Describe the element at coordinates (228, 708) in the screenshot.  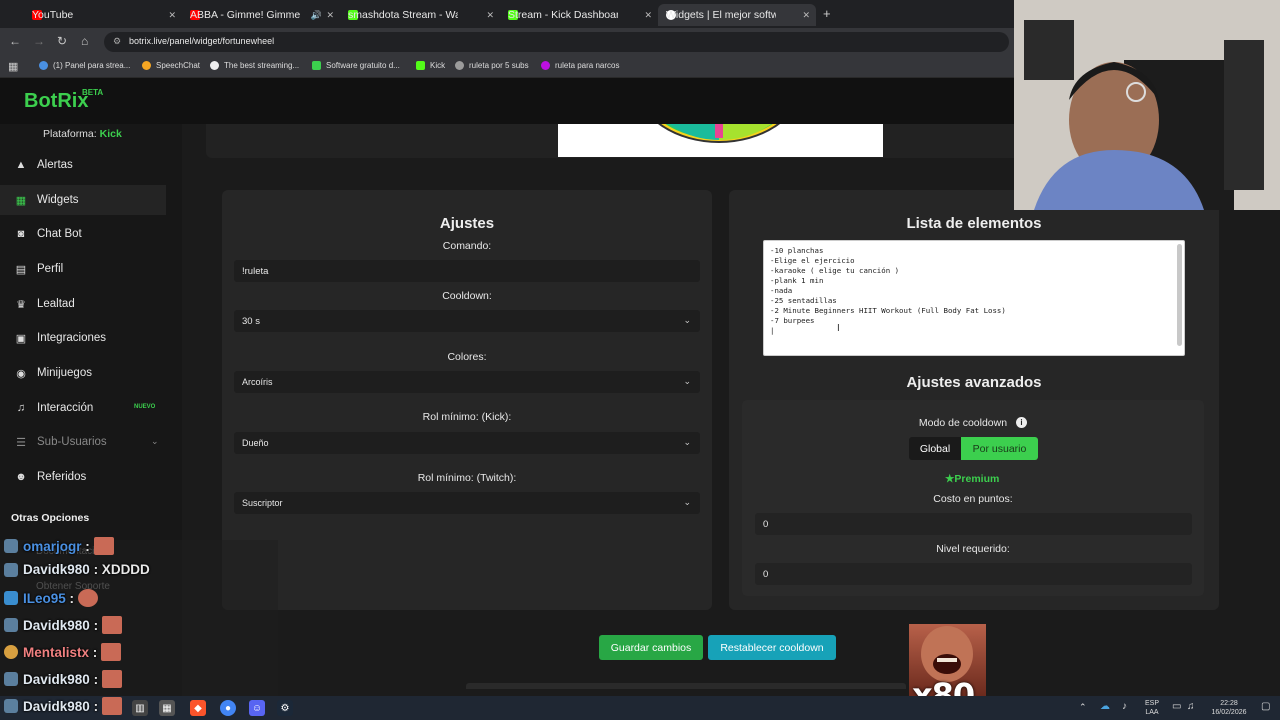
I see `chrome-icon: ●` at that location.